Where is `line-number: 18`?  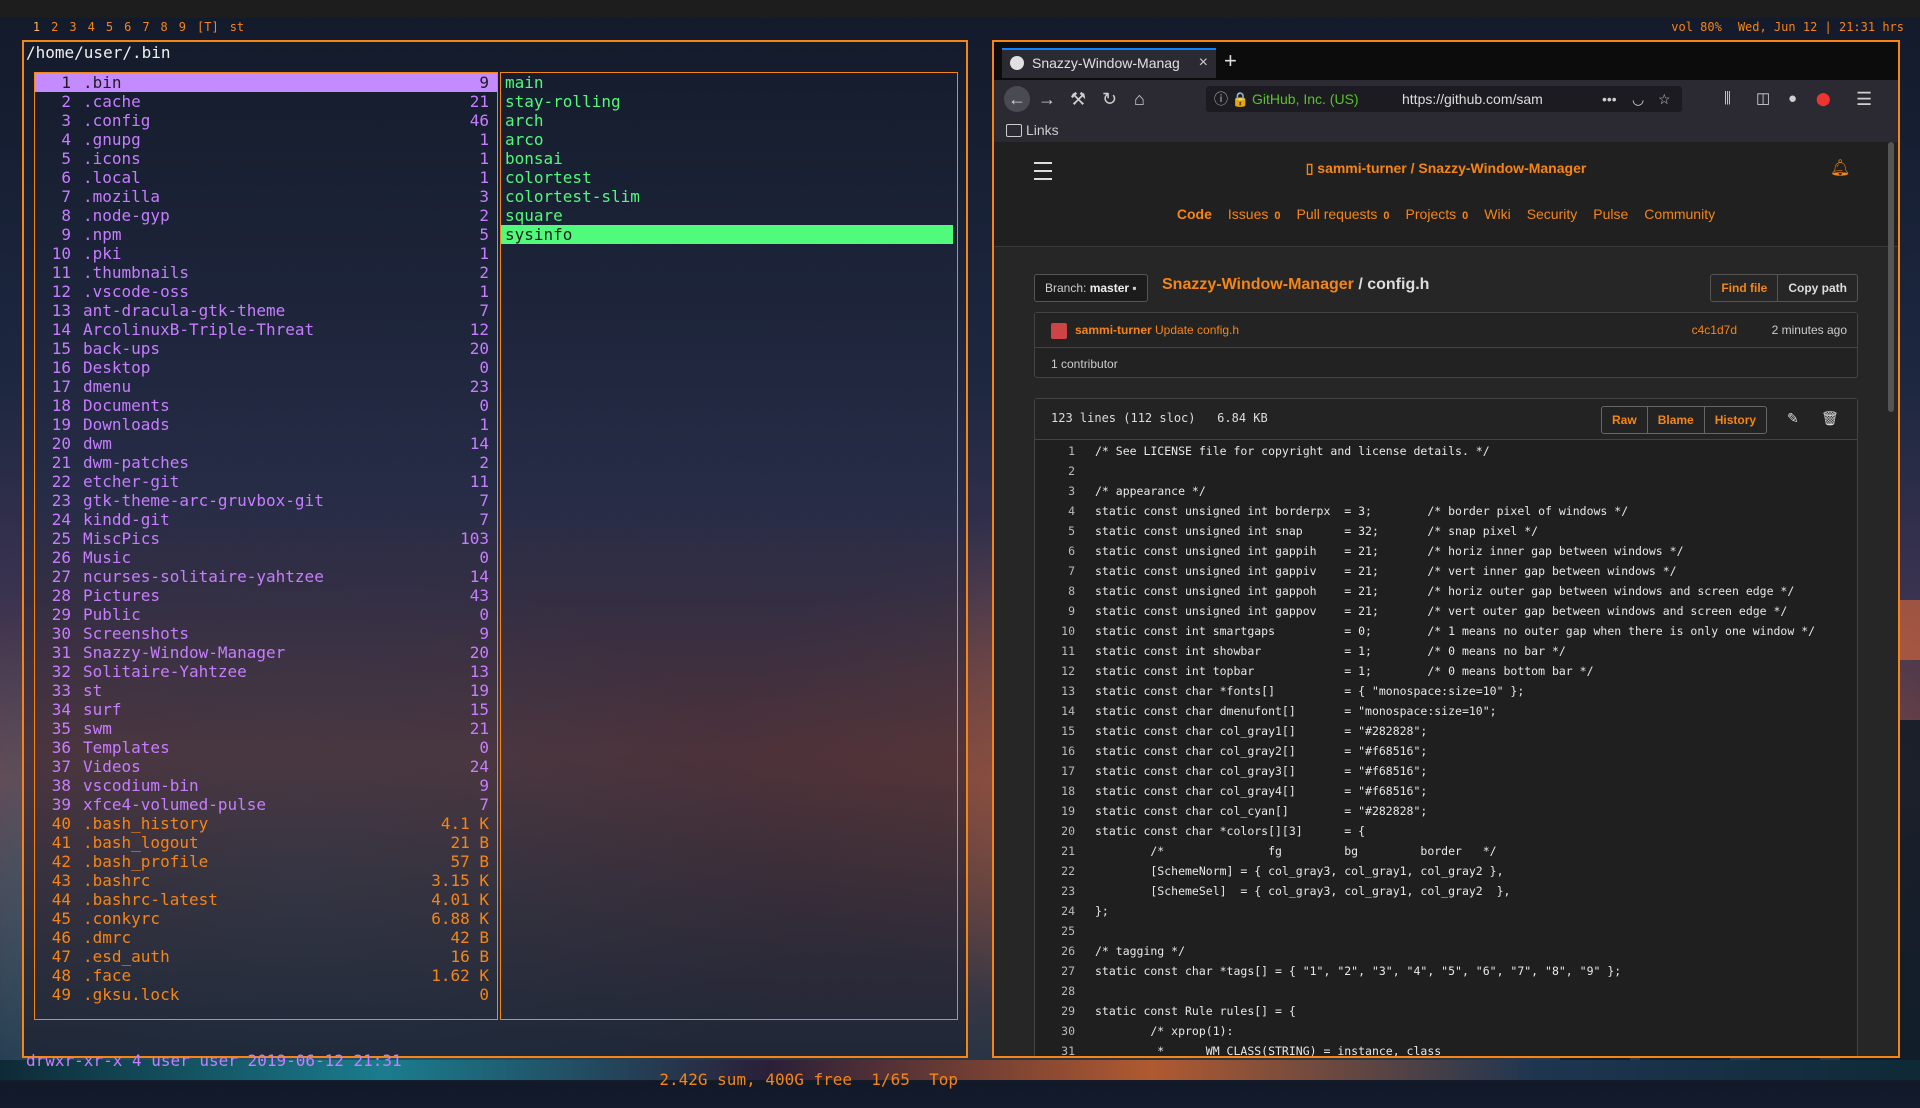
line-number: 18 is located at coordinates (1055, 791).